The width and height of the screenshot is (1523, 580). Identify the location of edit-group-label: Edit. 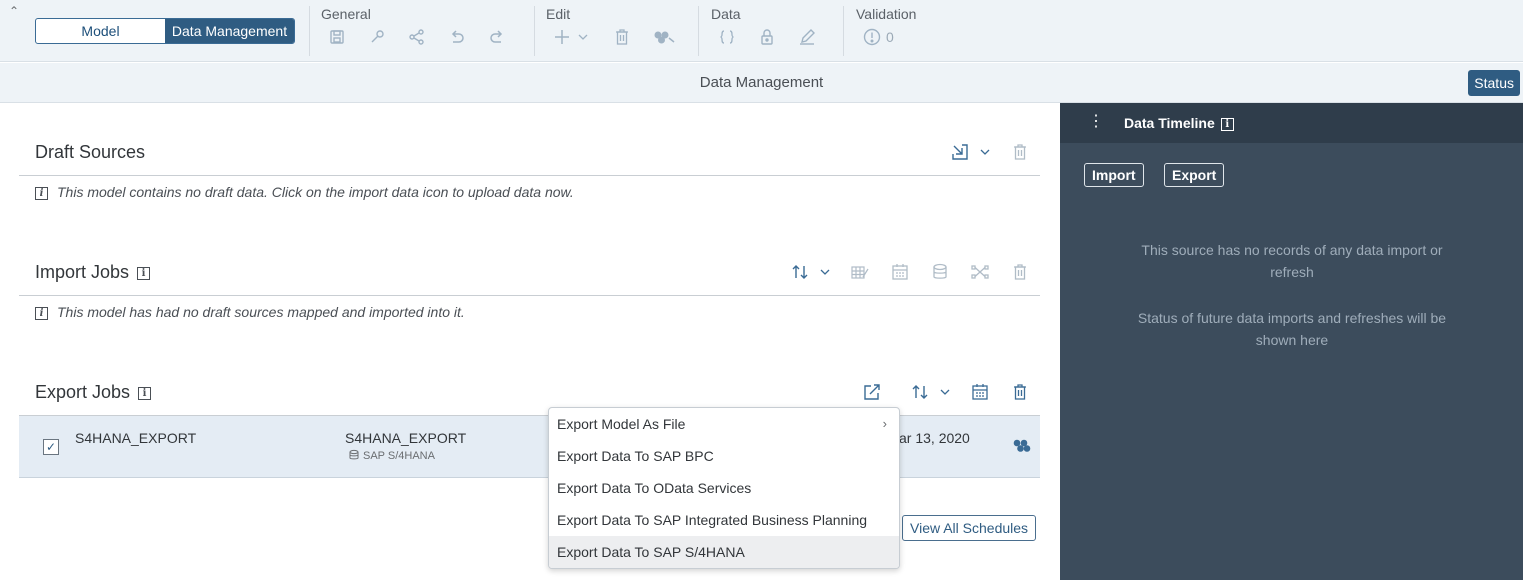
(558, 14).